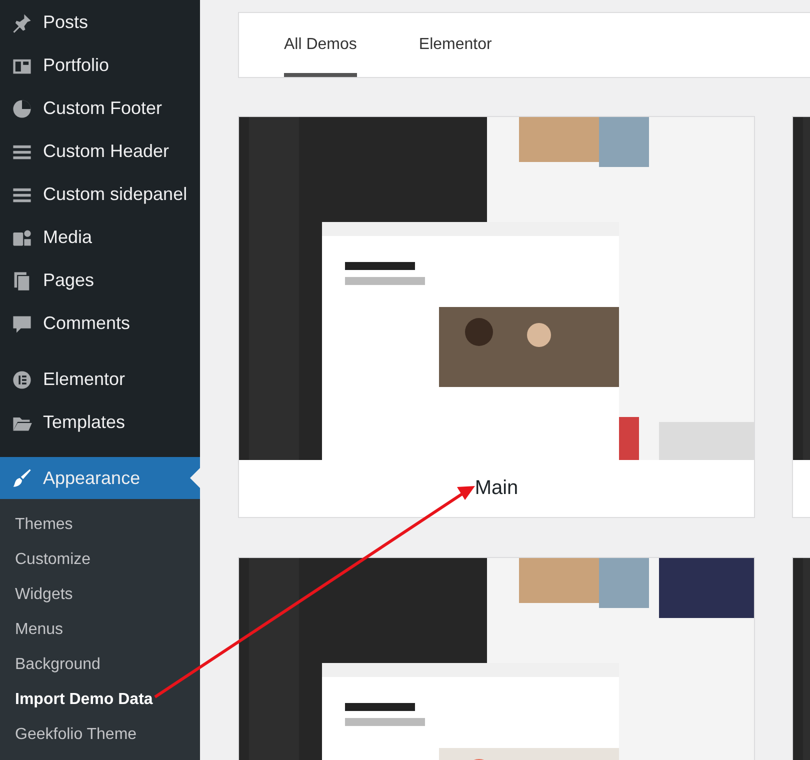 The width and height of the screenshot is (810, 760). Describe the element at coordinates (22, 478) in the screenshot. I see `brush-icon` at that location.